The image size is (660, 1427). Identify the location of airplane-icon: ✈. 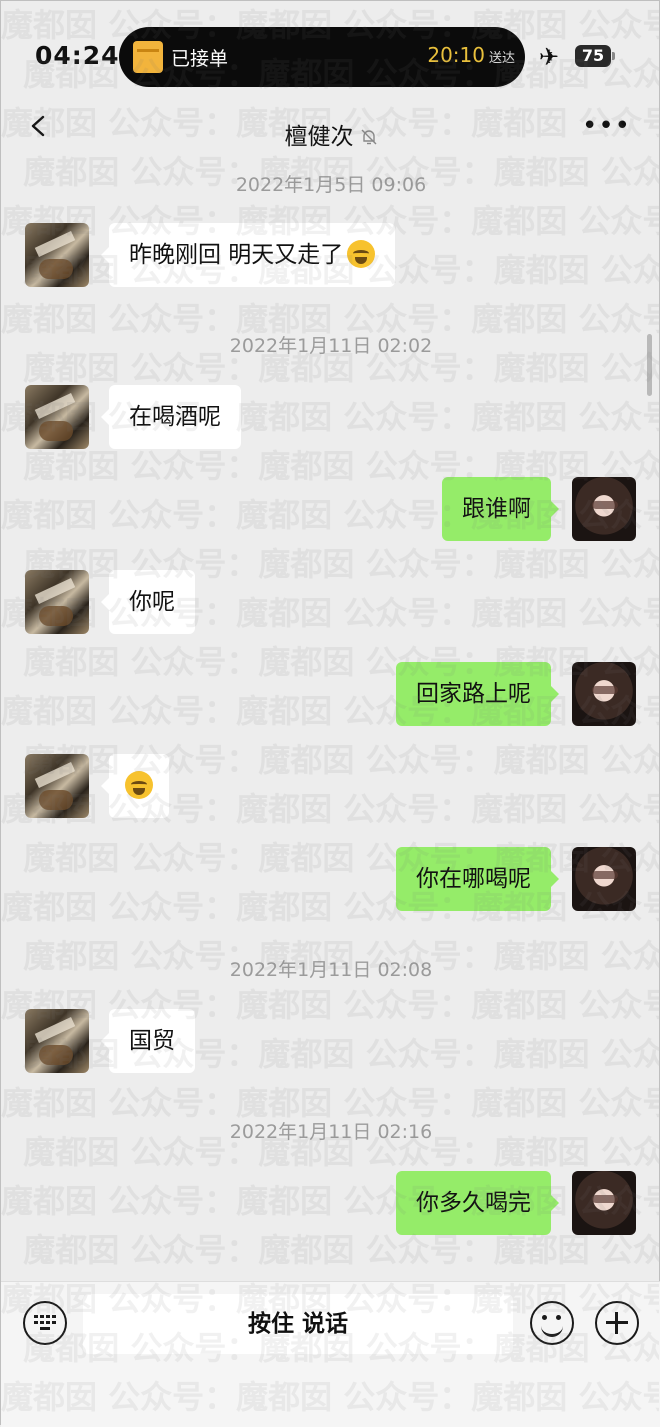
(549, 57).